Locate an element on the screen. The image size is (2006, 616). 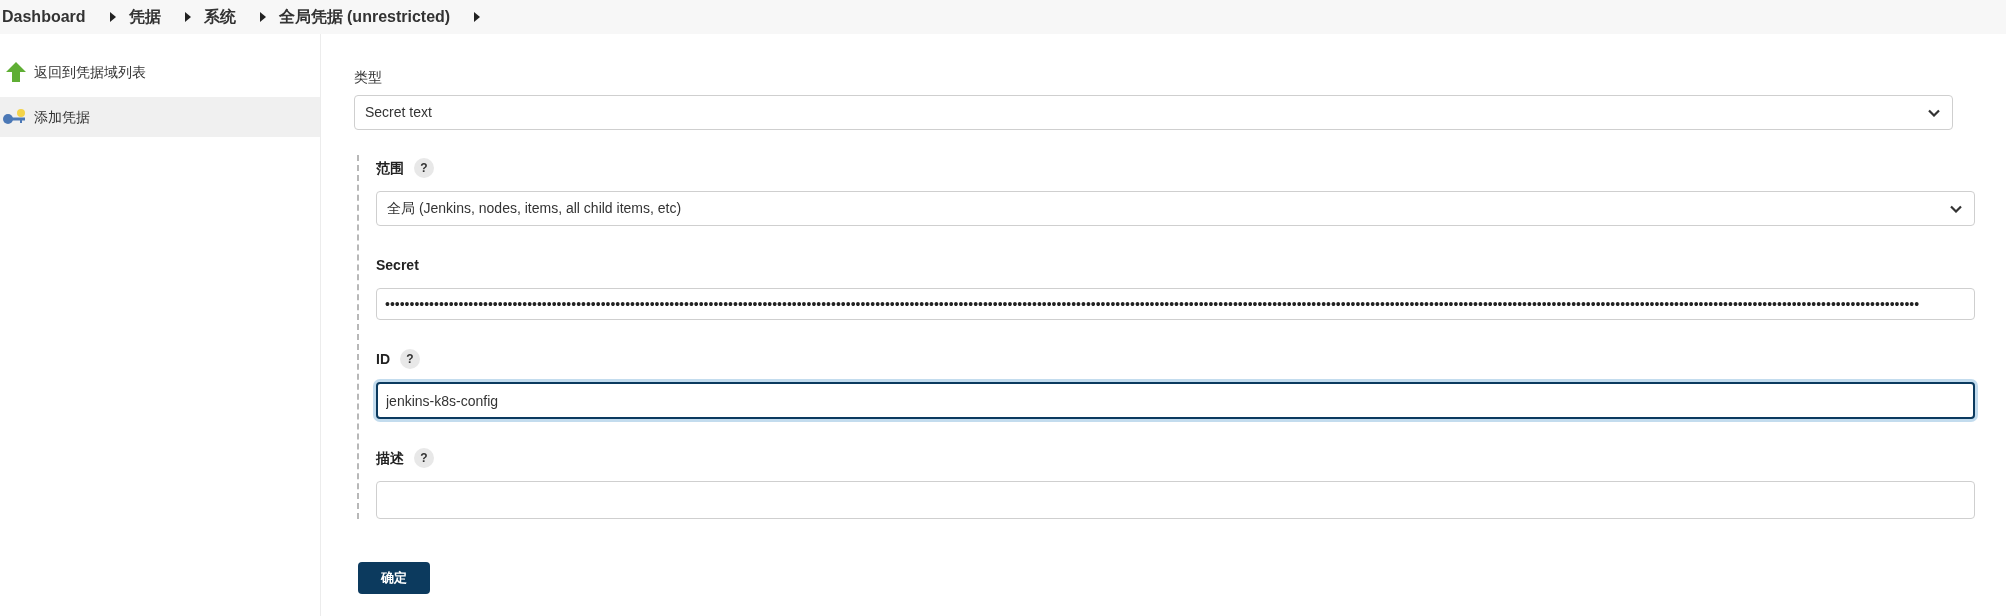
field-label: 范围 is located at coordinates (390, 168).